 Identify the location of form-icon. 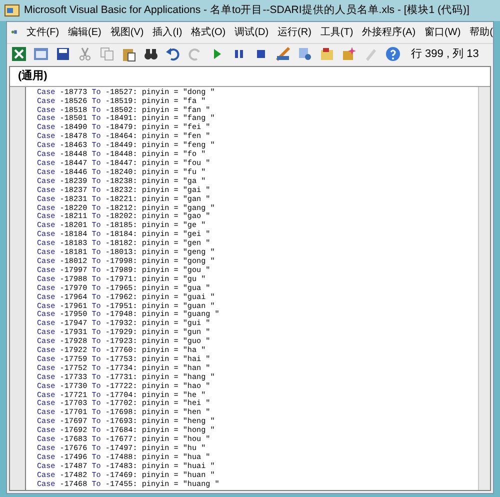
(41, 54).